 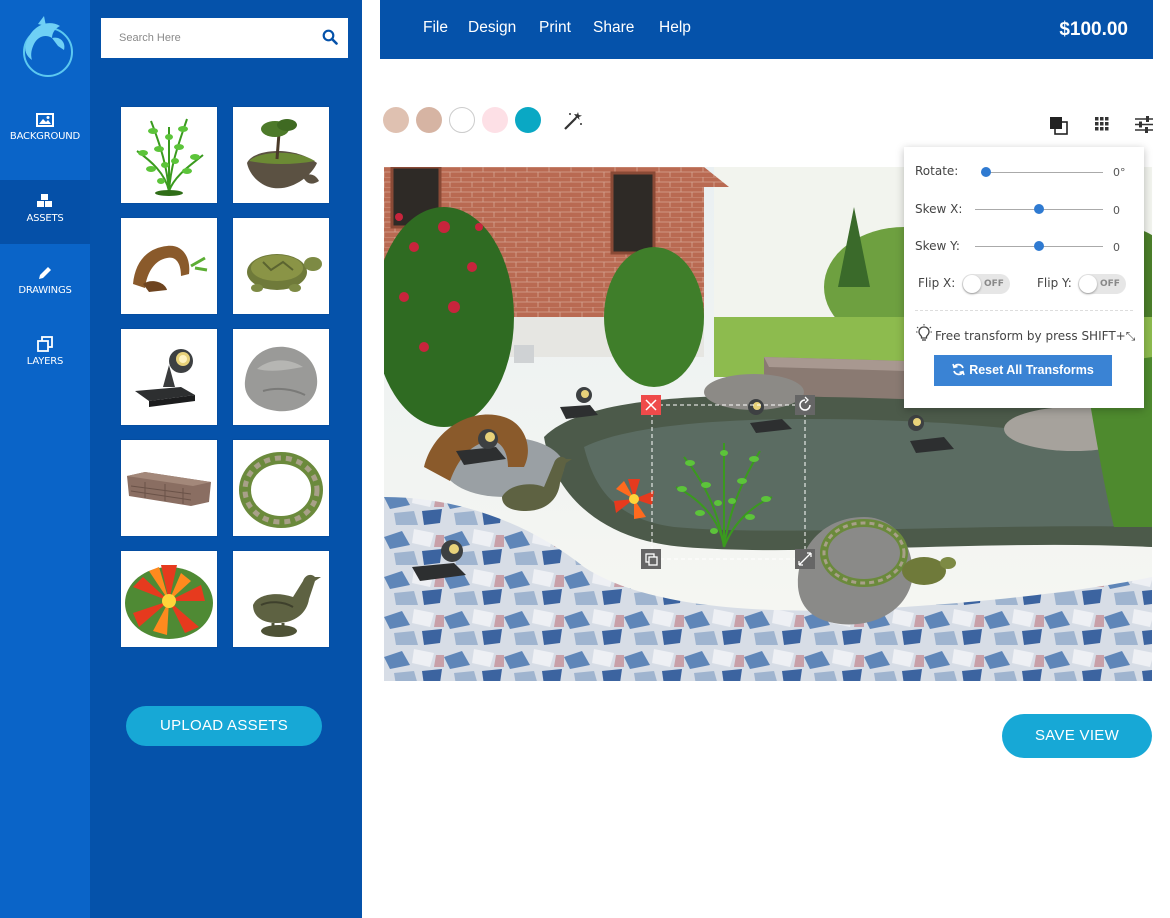 What do you see at coordinates (958, 369) in the screenshot?
I see `refresh-icon` at bounding box center [958, 369].